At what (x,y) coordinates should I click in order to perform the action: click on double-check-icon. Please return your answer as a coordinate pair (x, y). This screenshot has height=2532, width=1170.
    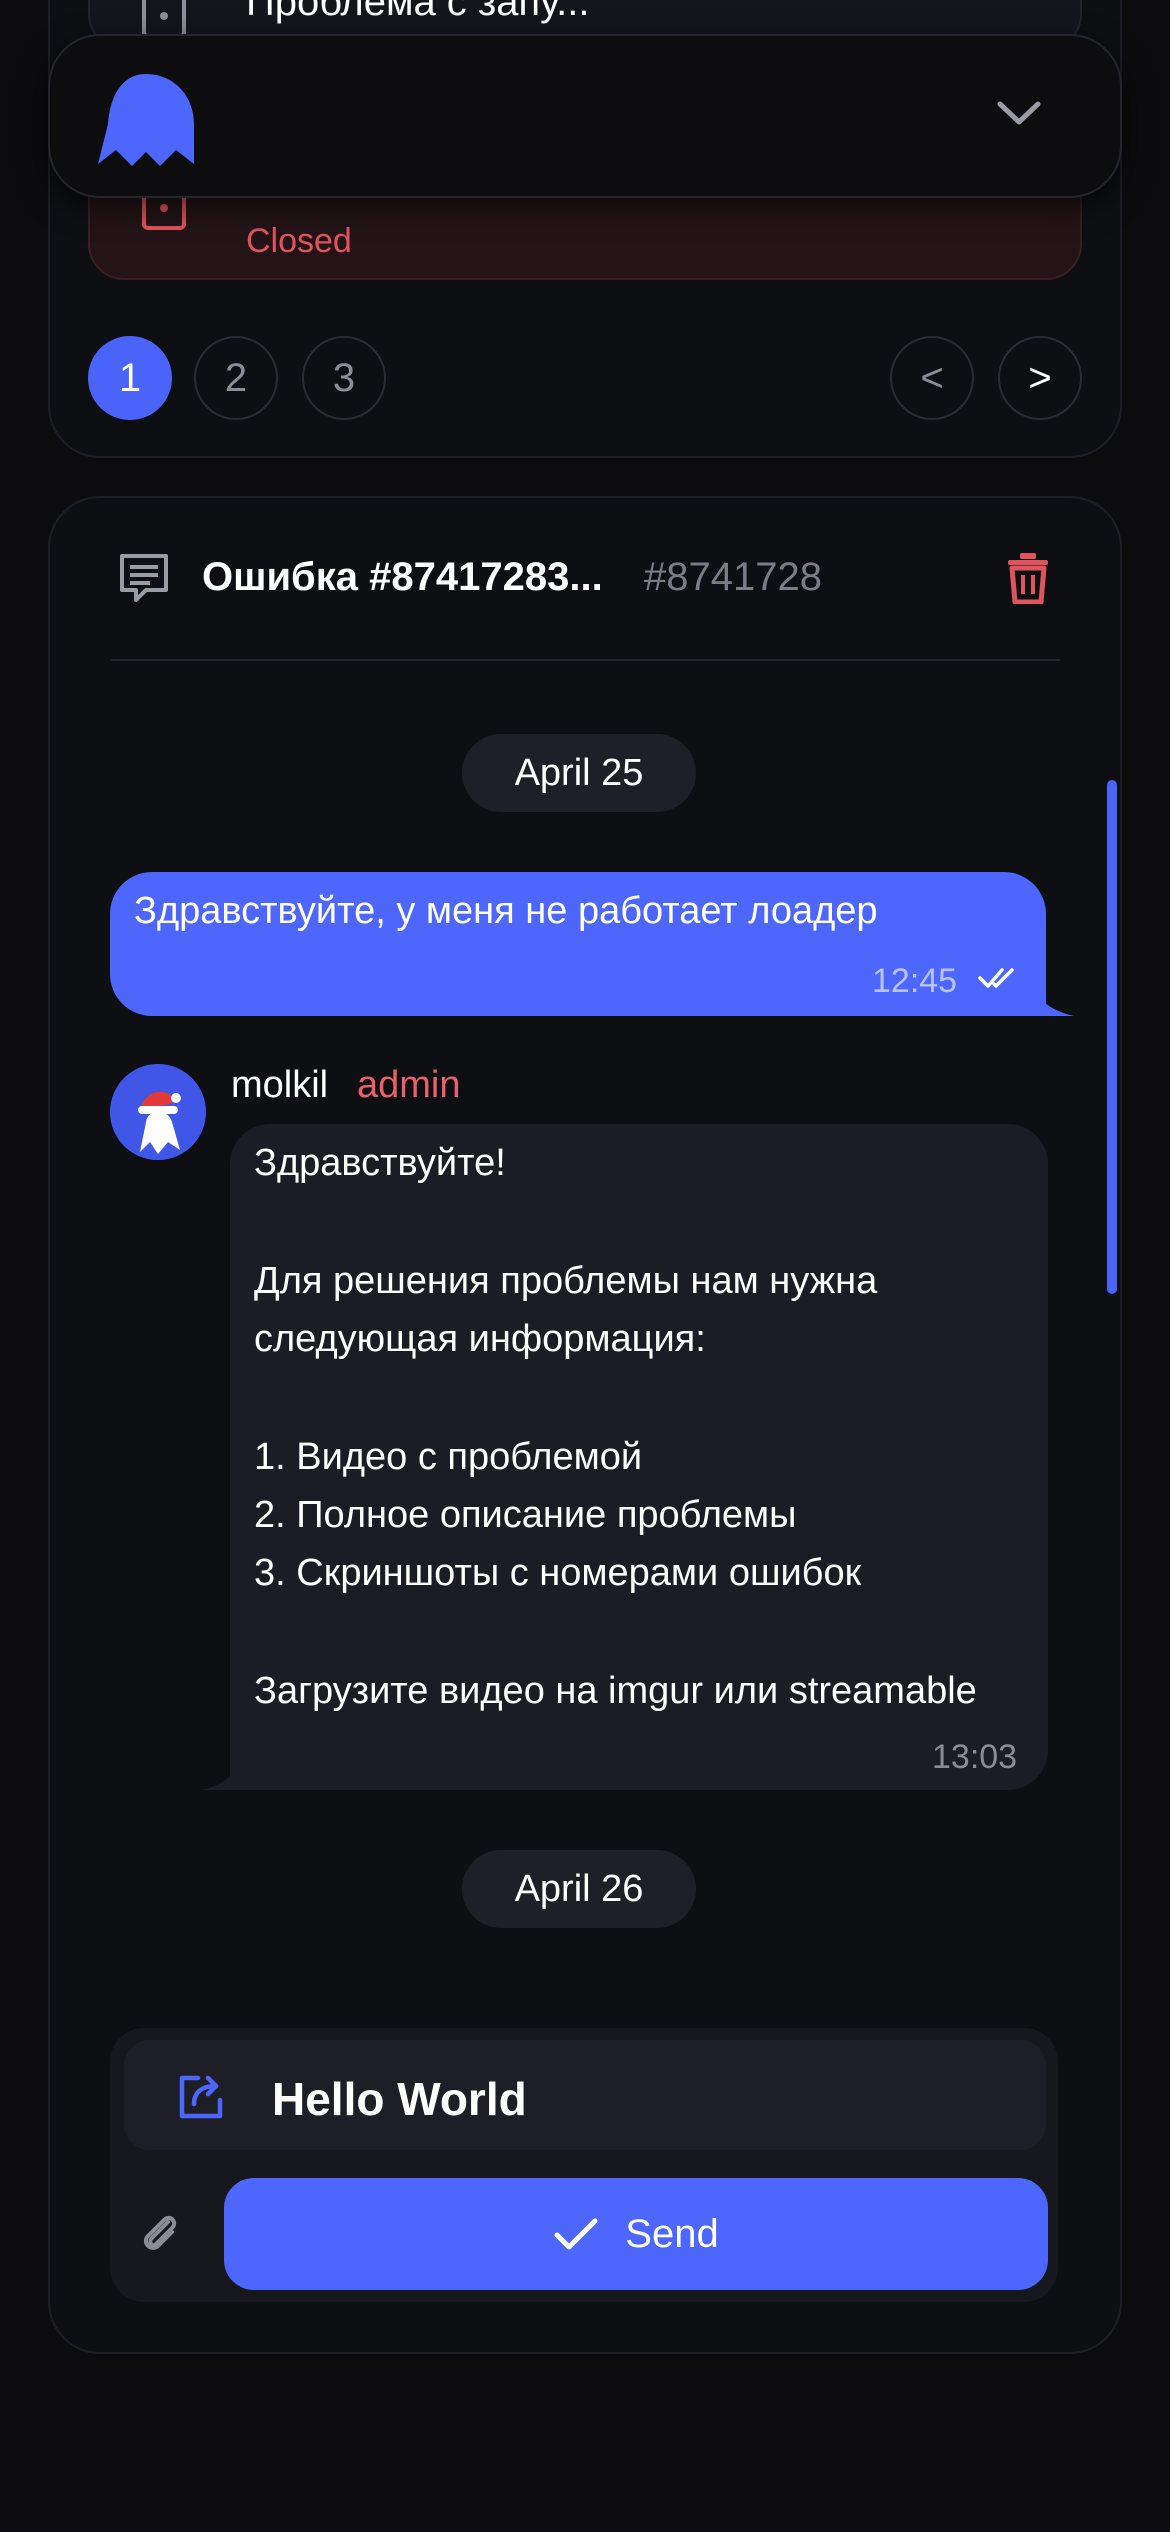
    Looking at the image, I should click on (996, 978).